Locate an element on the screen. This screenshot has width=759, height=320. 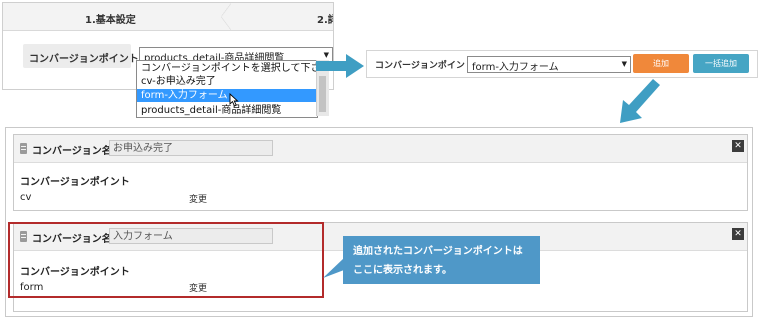
arrow-right-icon is located at coordinates (340, 66).